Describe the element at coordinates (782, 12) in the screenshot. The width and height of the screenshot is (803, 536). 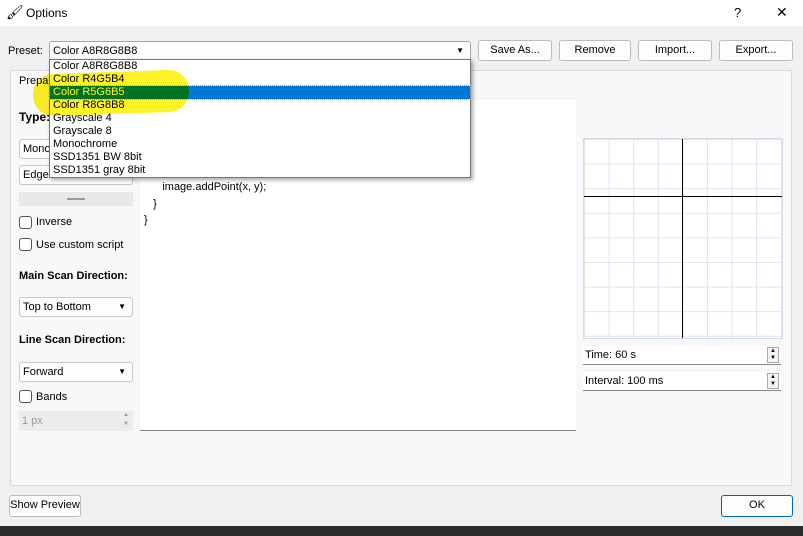
I see `close-button: ✕` at that location.